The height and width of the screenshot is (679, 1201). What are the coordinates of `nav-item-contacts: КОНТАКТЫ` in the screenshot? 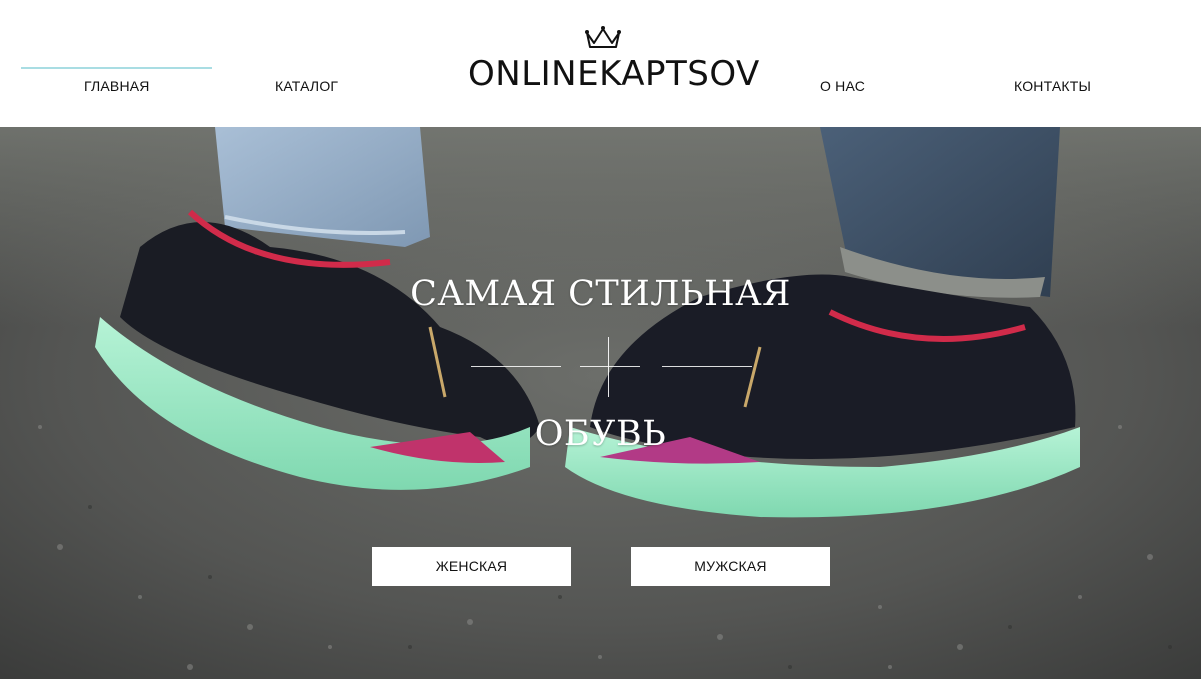 It's located at (1052, 86).